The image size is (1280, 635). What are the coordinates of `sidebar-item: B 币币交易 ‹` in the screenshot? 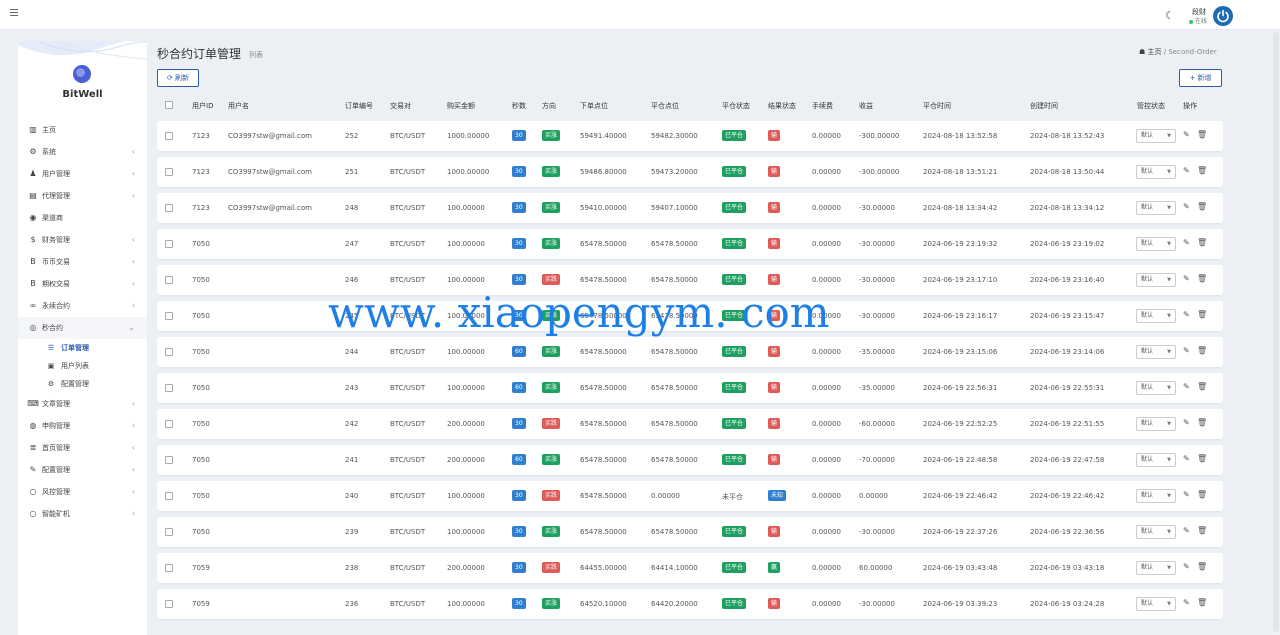 It's located at (82, 262).